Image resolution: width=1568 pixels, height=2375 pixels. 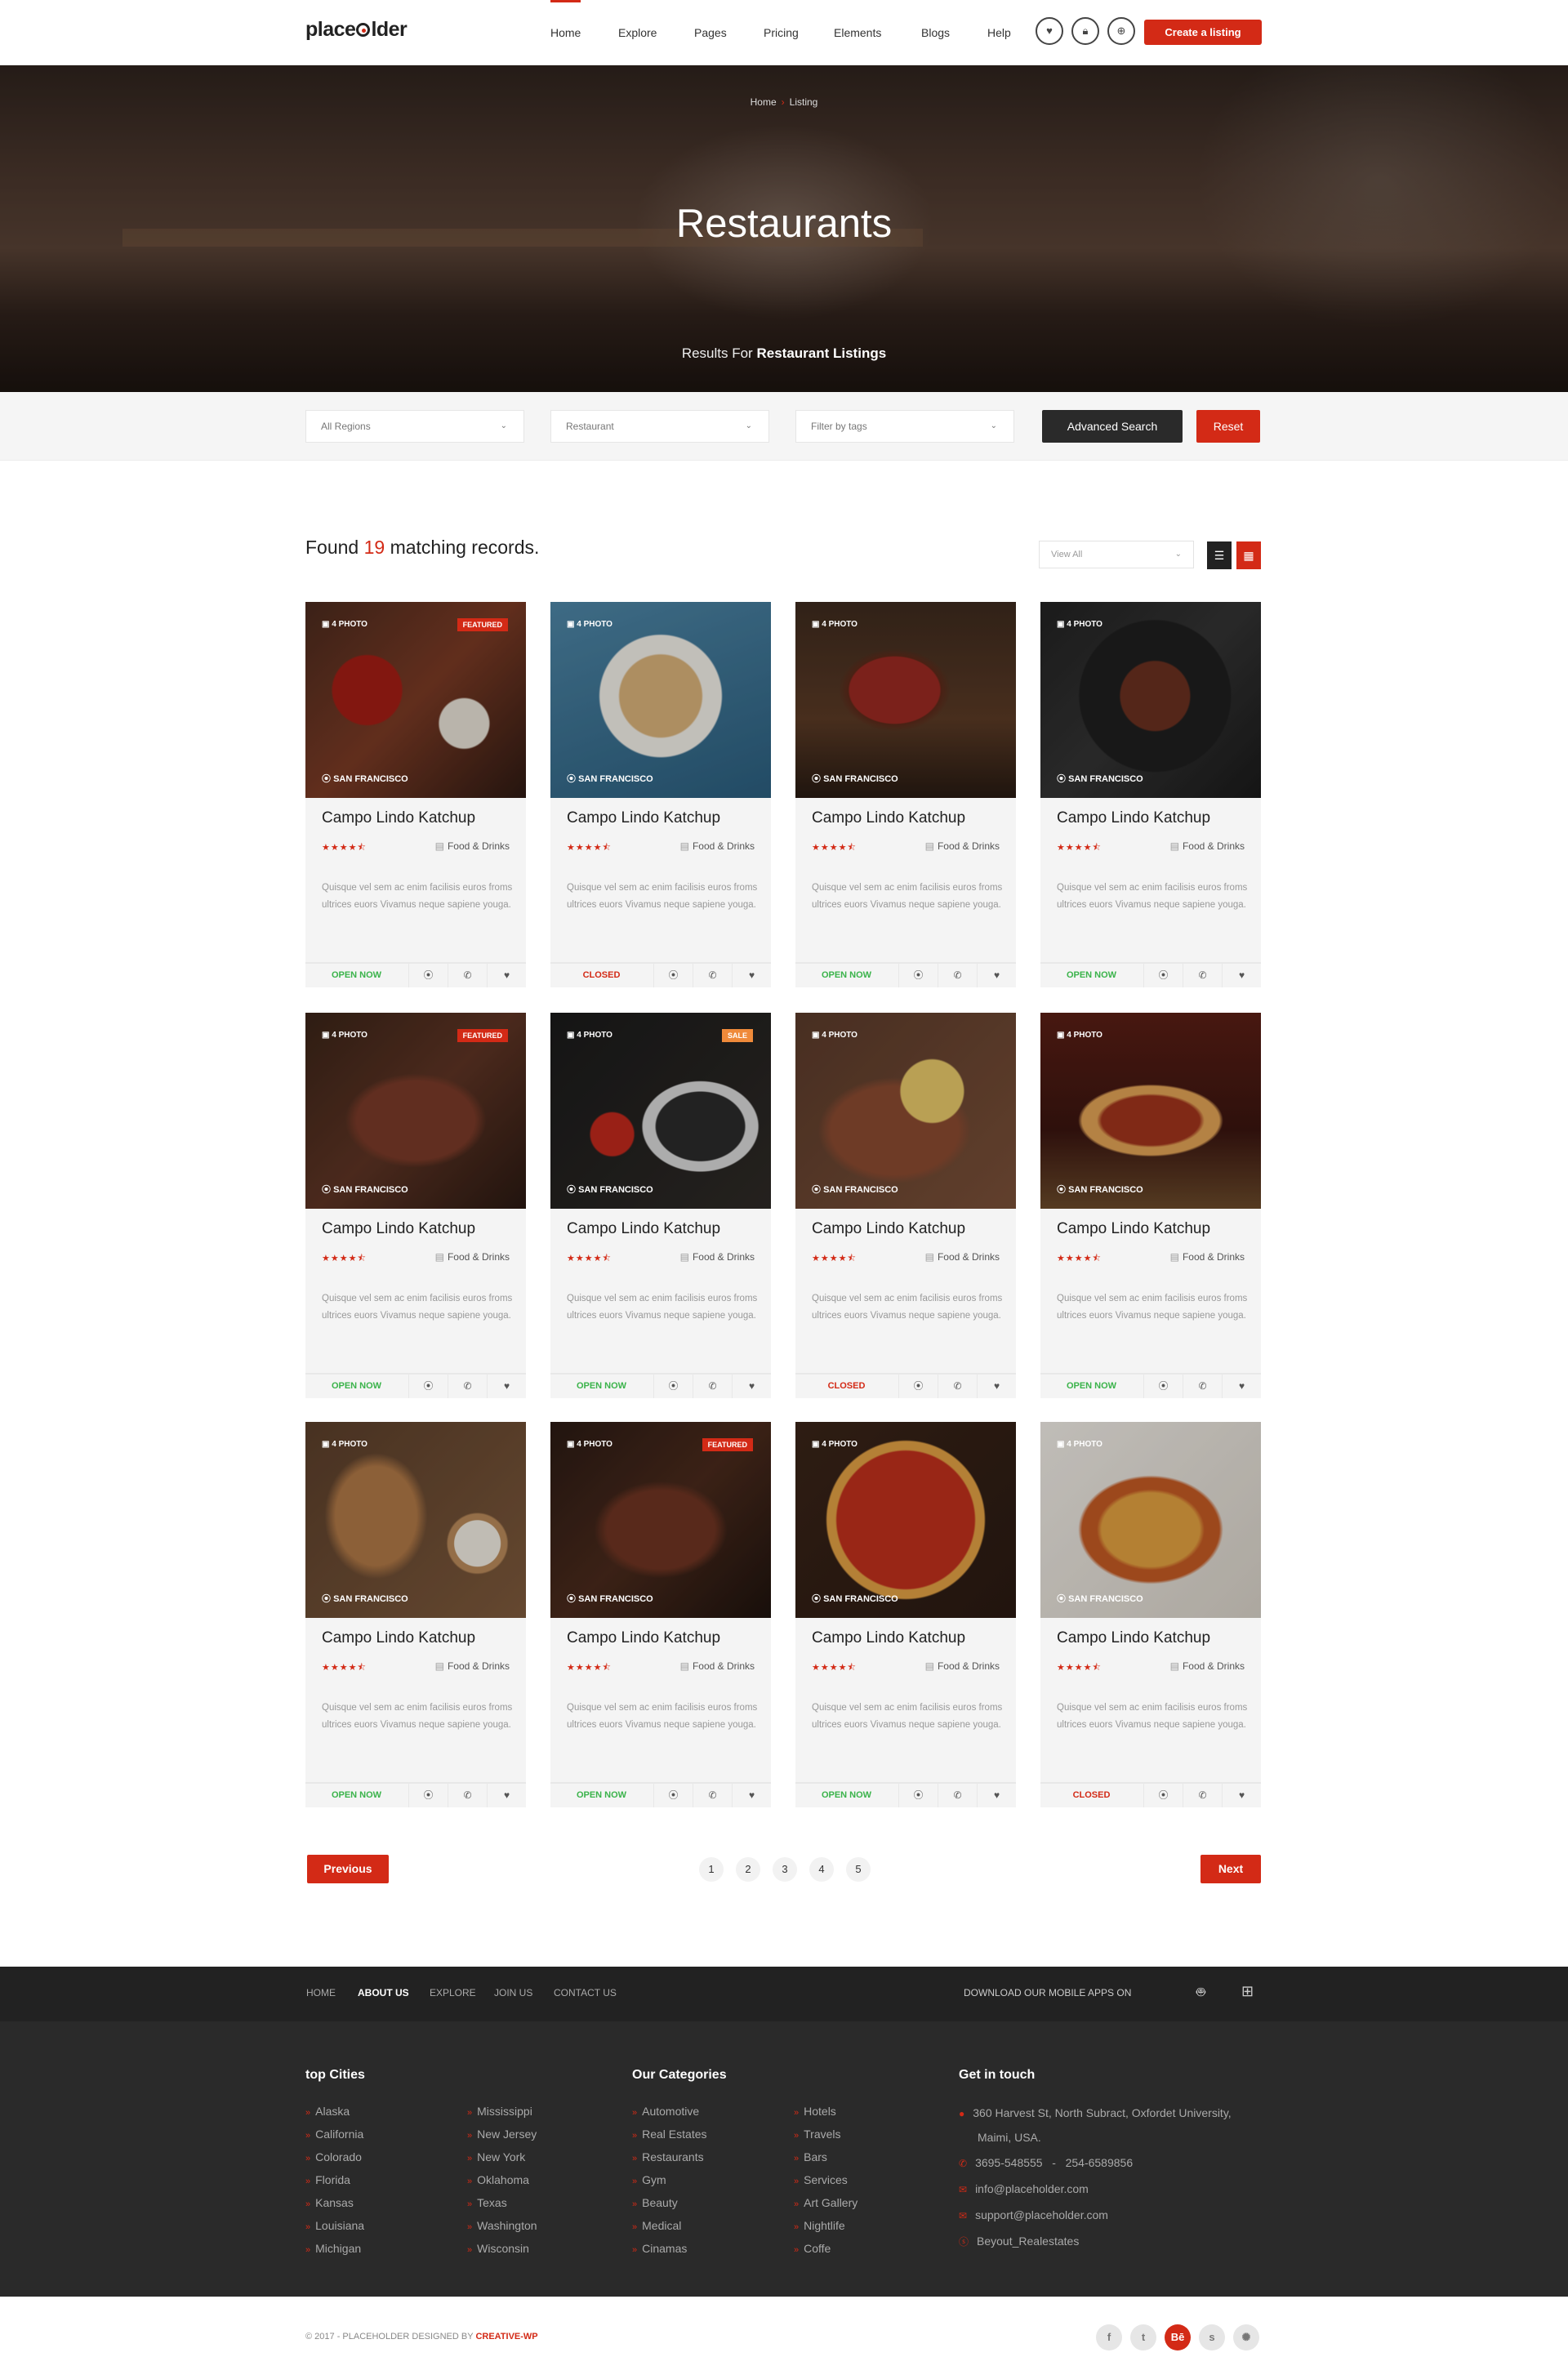 What do you see at coordinates (711, 1869) in the screenshot?
I see `page-1: 1` at bounding box center [711, 1869].